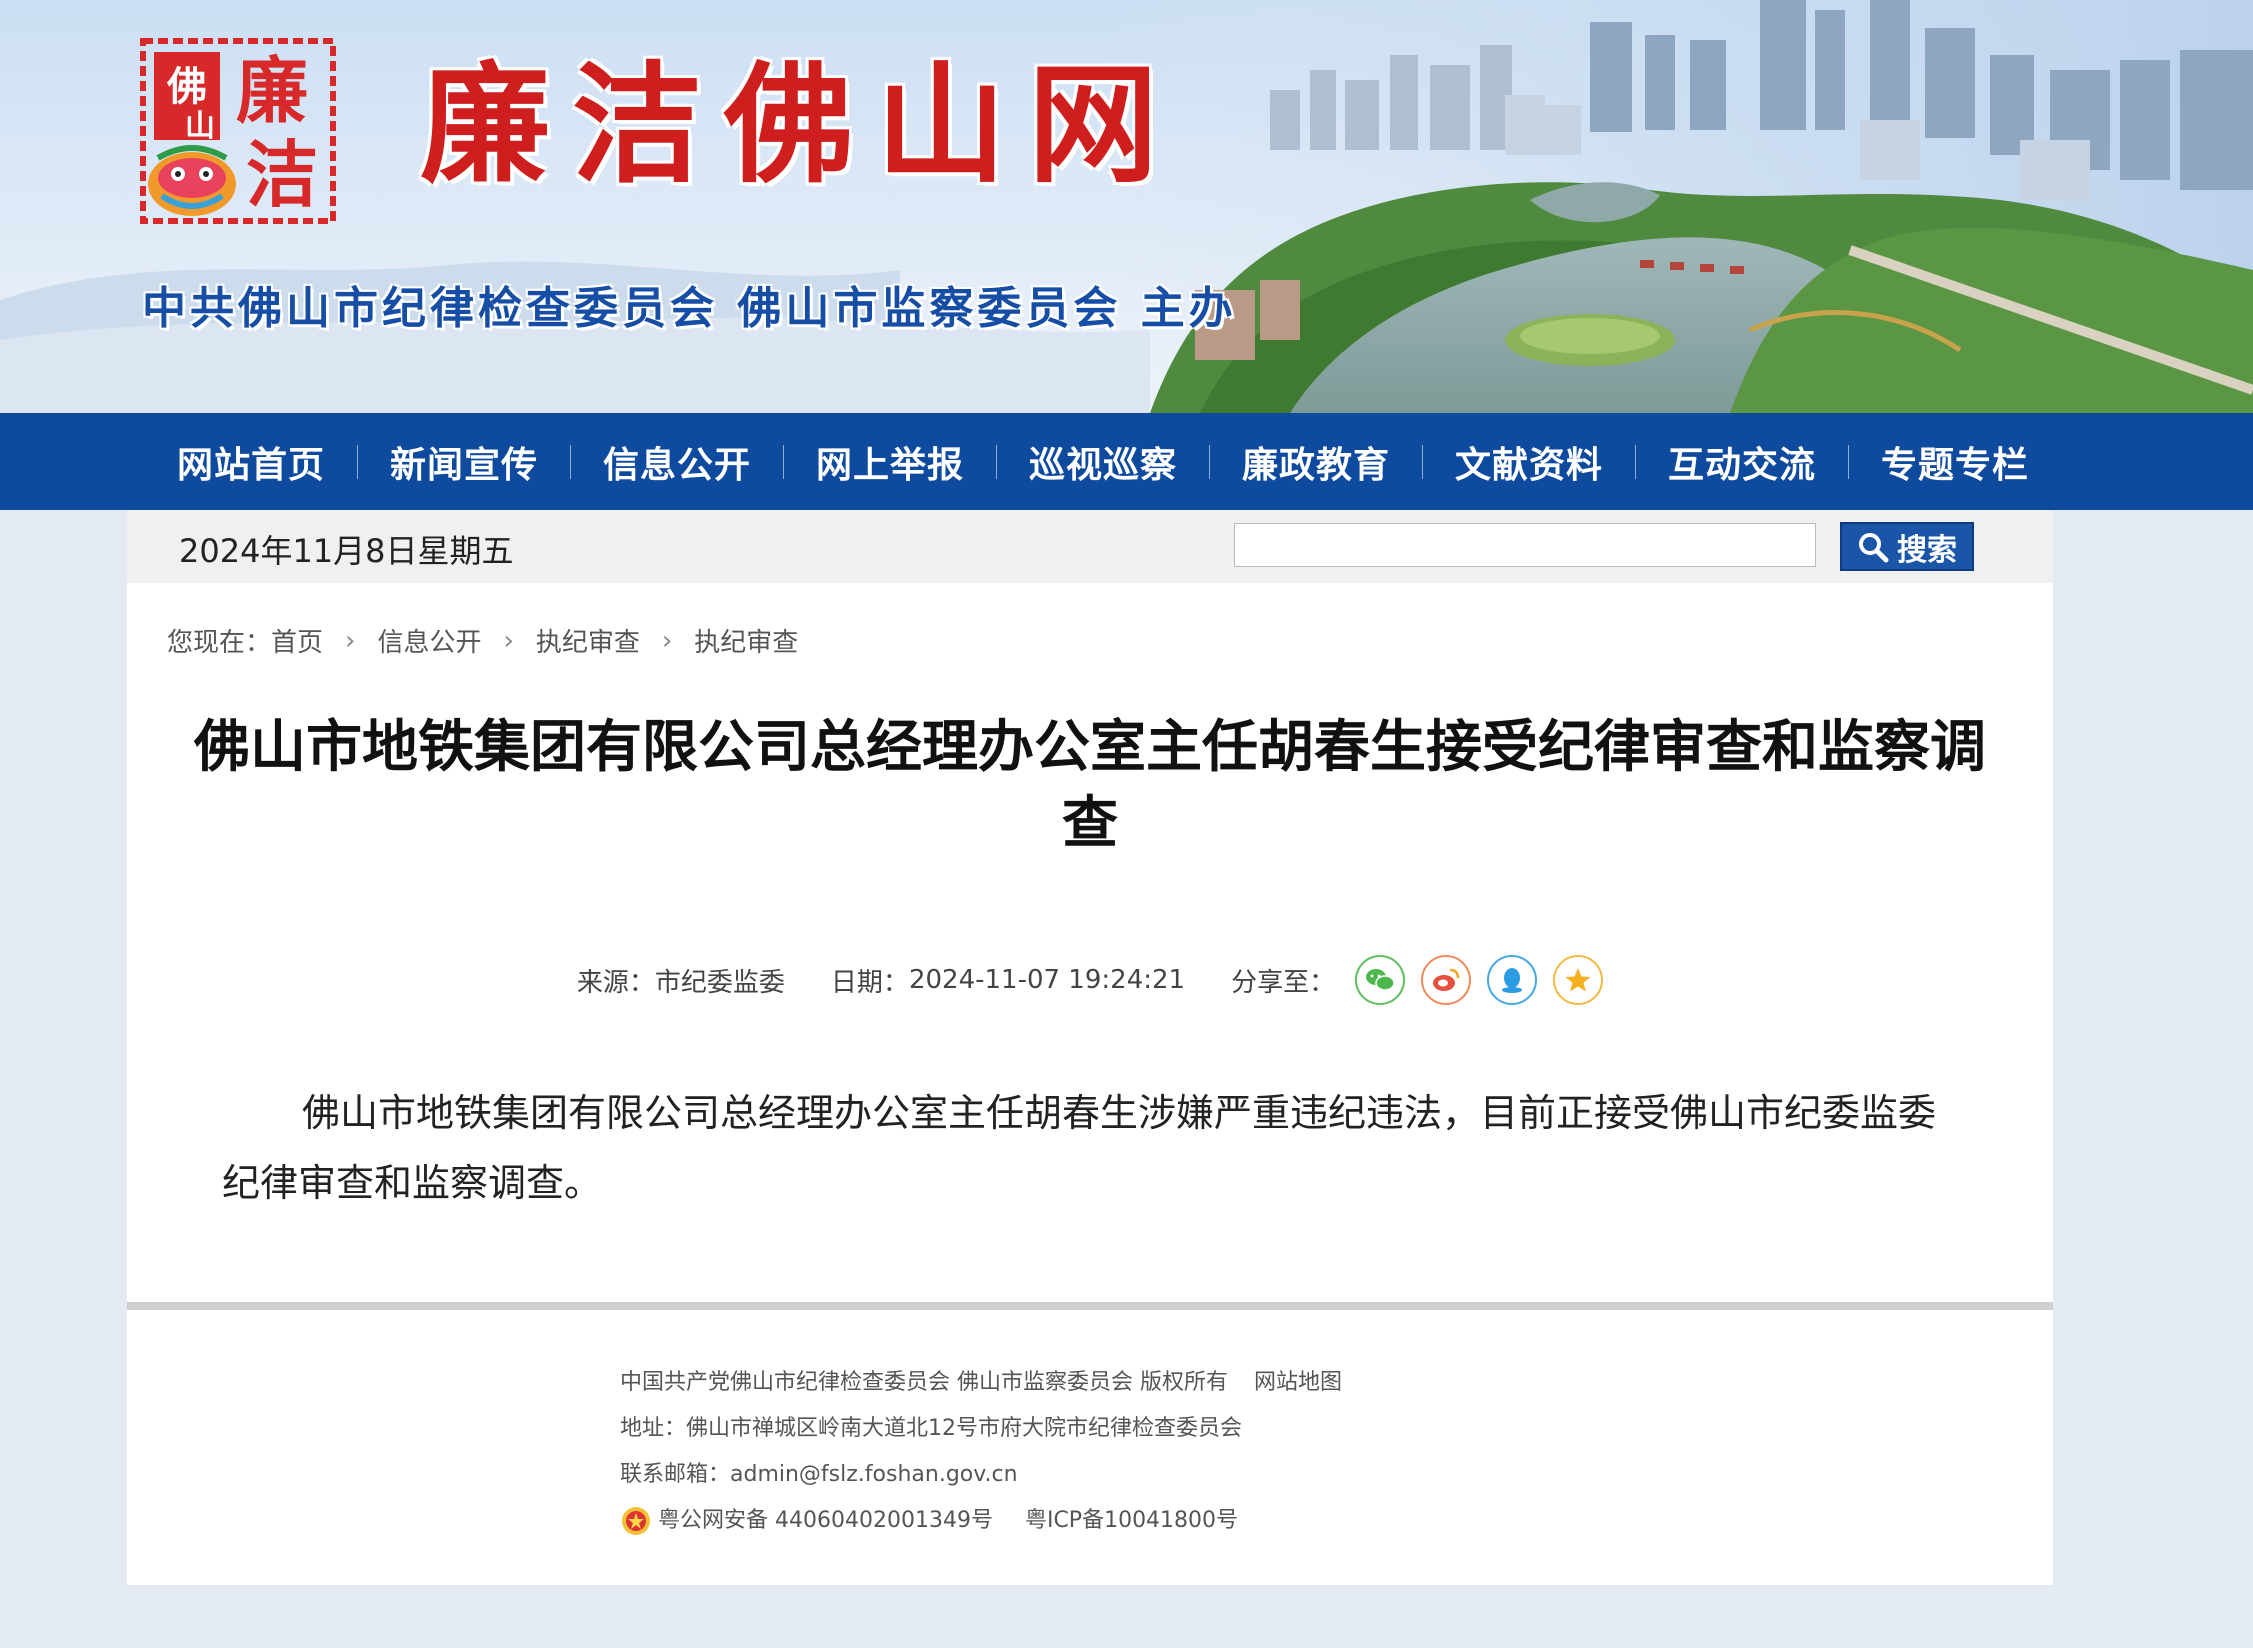 The height and width of the screenshot is (1648, 2253). I want to click on wechat-icon, so click(1380, 980).